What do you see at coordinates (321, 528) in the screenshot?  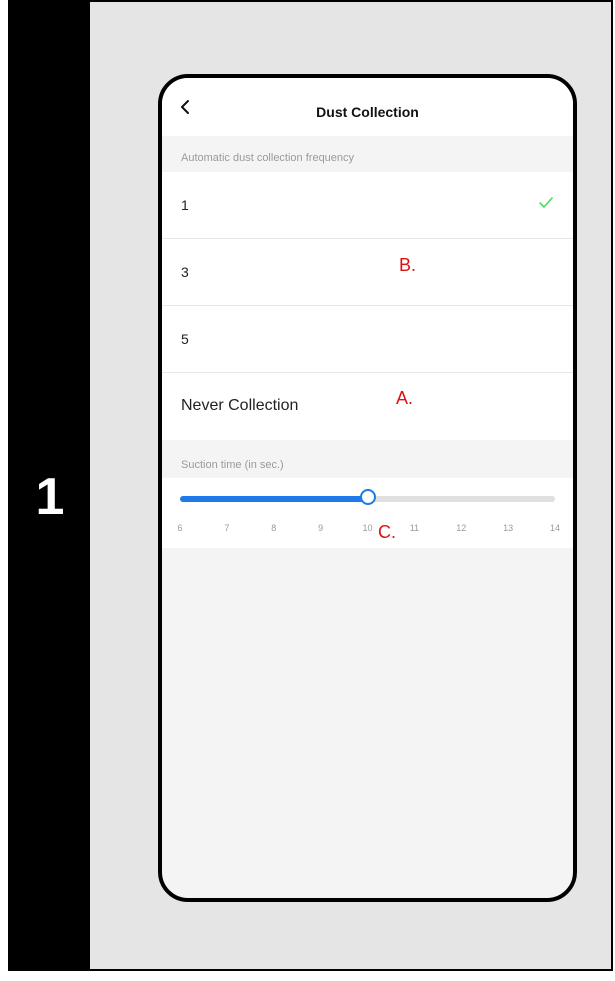 I see `suction-tick-label: 9` at bounding box center [321, 528].